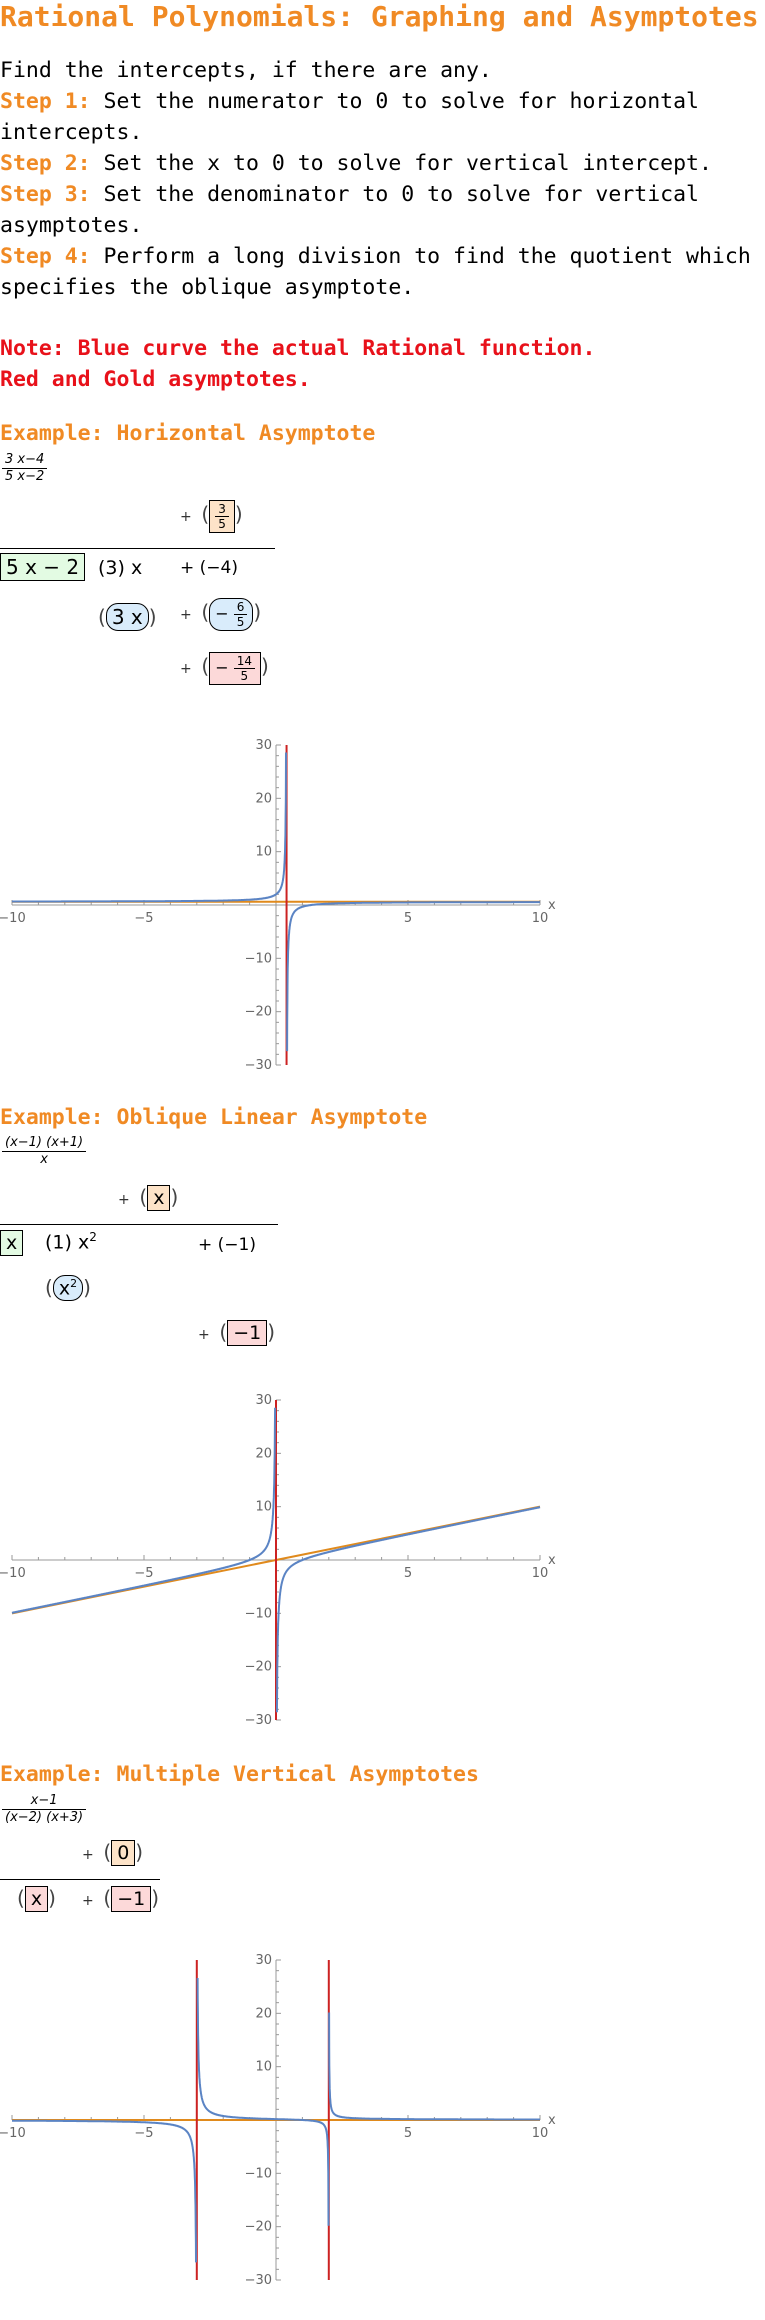  What do you see at coordinates (25, 460) in the screenshot?
I see `fraction-numerator: 3 x−4` at bounding box center [25, 460].